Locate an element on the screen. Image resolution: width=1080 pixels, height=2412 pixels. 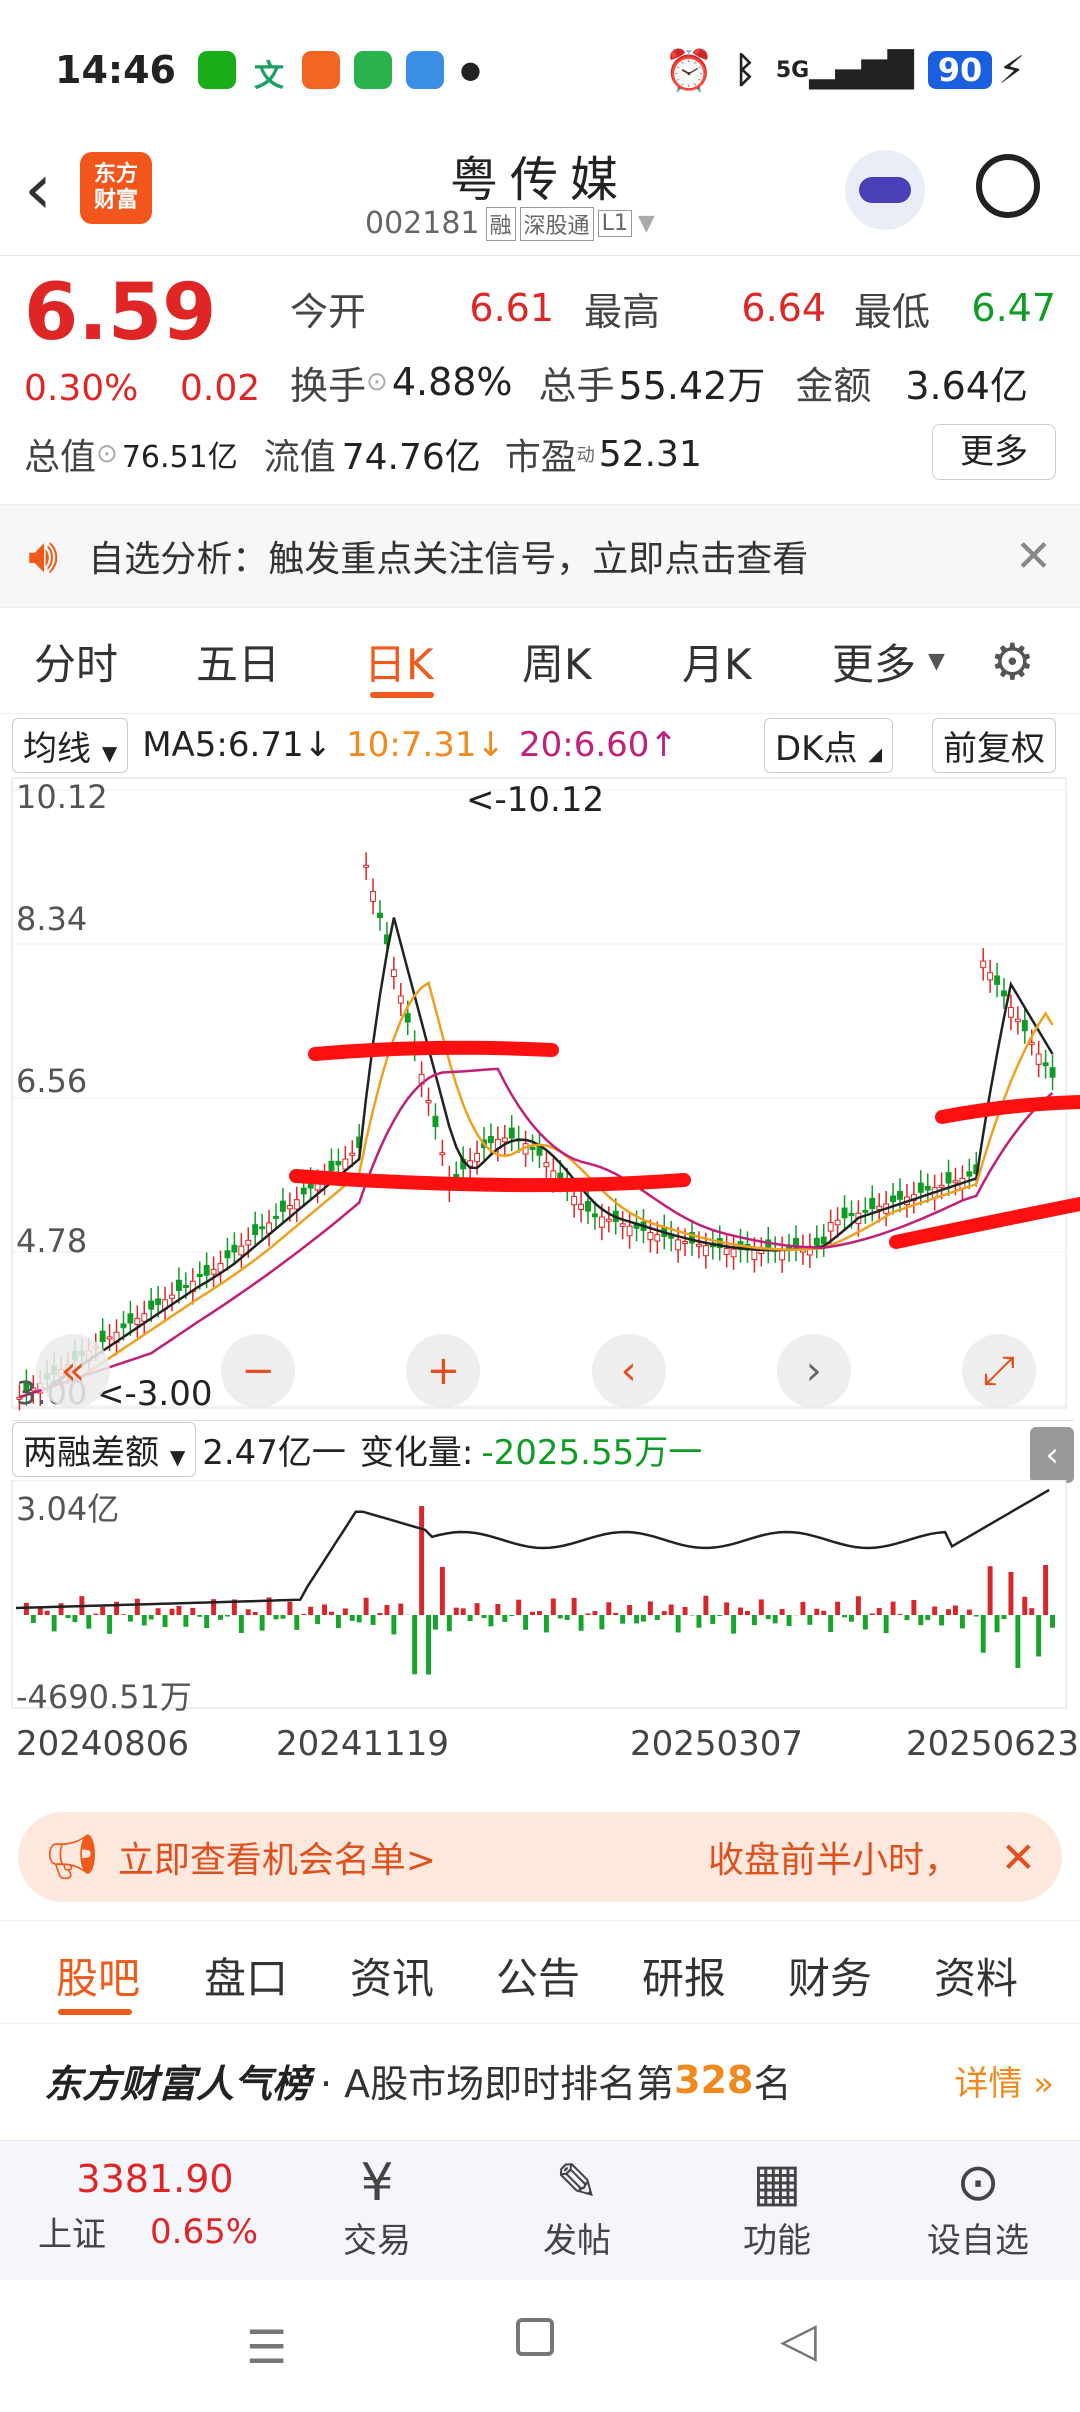
change-label: 变化量: is located at coordinates (416, 1453).